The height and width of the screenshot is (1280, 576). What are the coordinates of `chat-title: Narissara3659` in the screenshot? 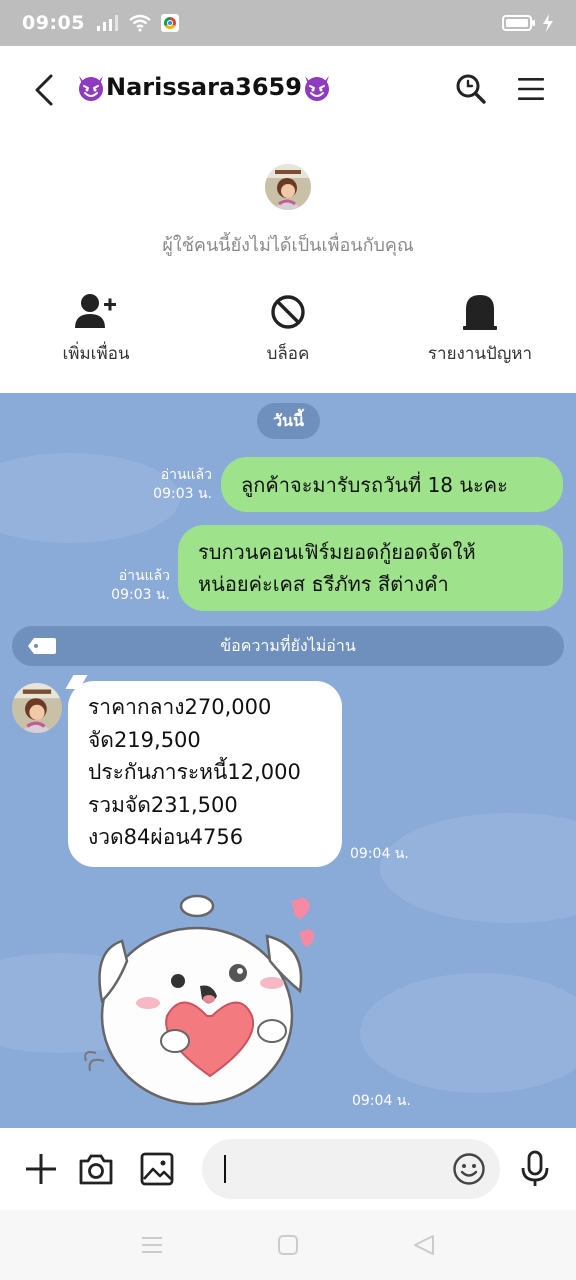 It's located at (204, 87).